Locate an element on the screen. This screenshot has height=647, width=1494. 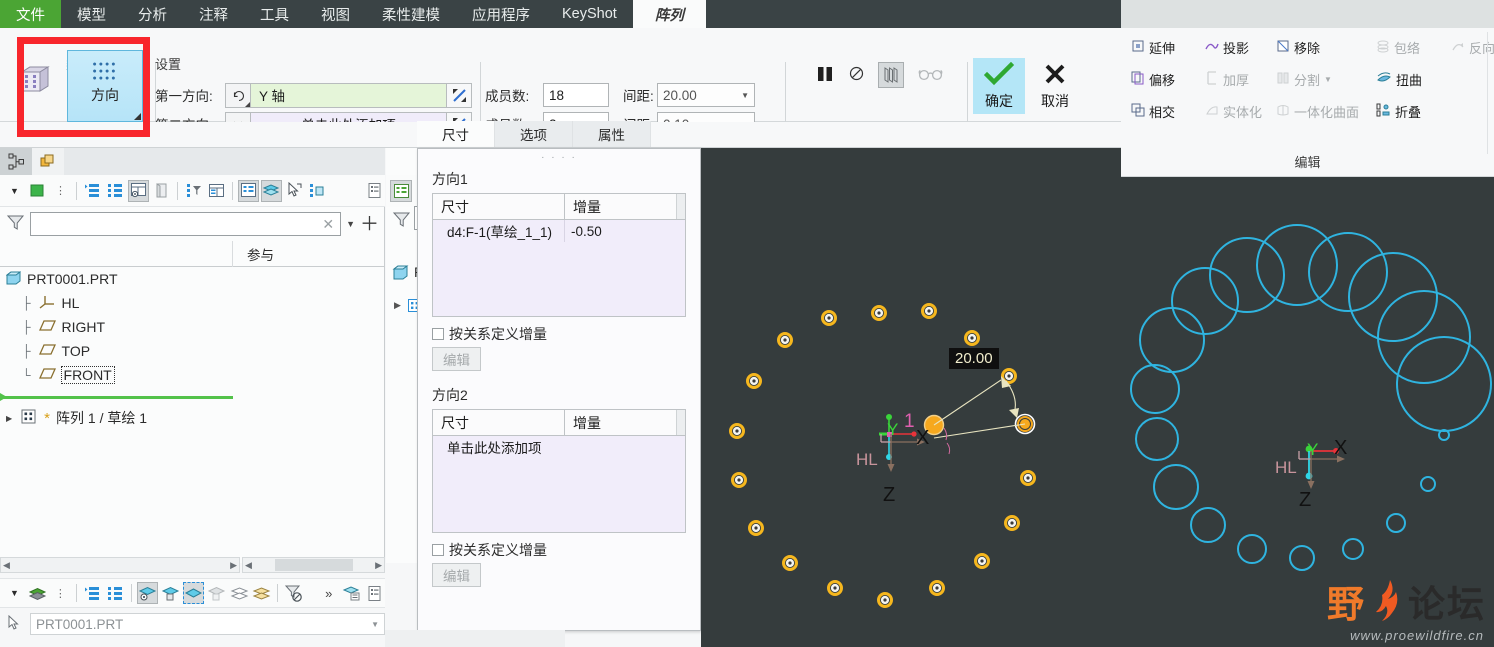
layer-properties-icon is located at coordinates (351, 593).